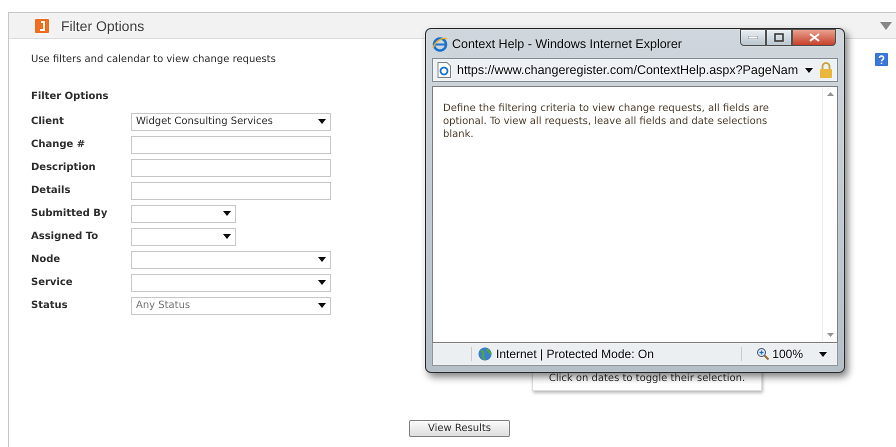 This screenshot has height=447, width=896. Describe the element at coordinates (886, 26) in the screenshot. I see `collapse-caret-icon` at that location.